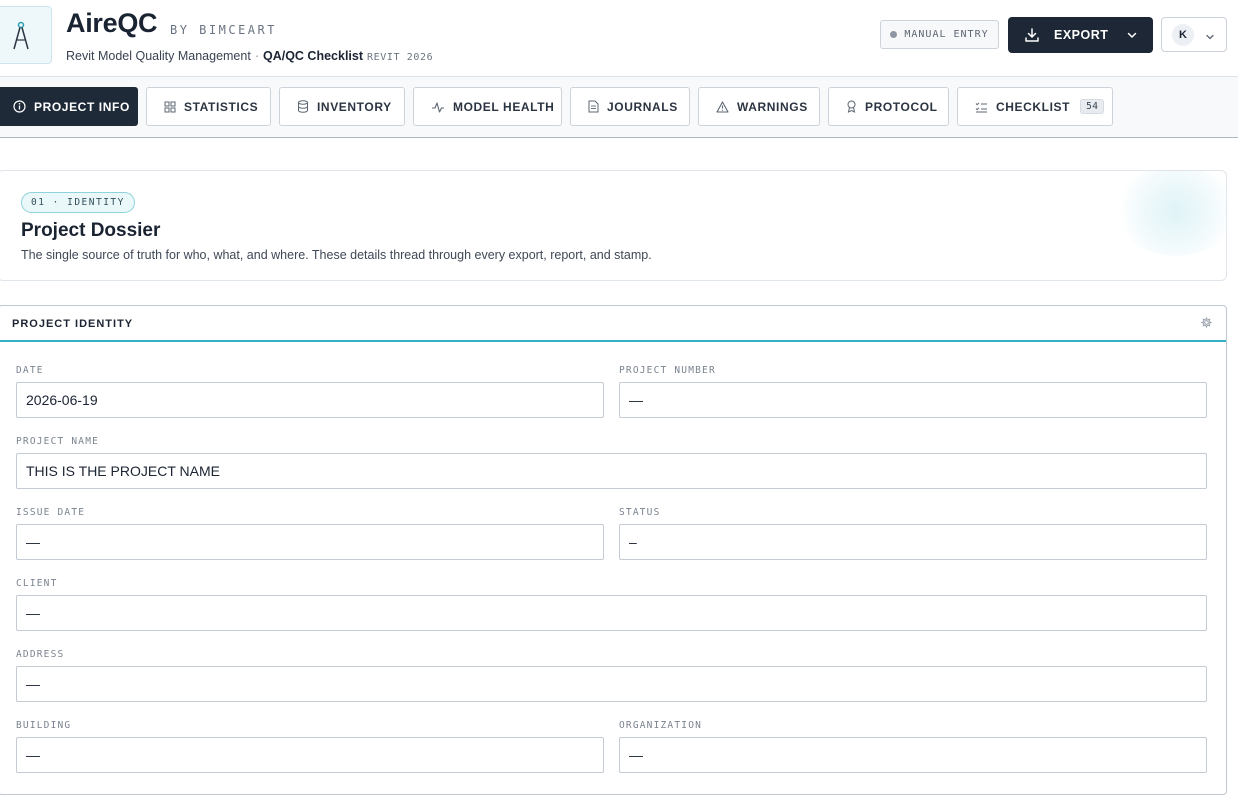 Image resolution: width=1238 pixels, height=796 pixels. I want to click on export-label: EXPORT, so click(1081, 35).